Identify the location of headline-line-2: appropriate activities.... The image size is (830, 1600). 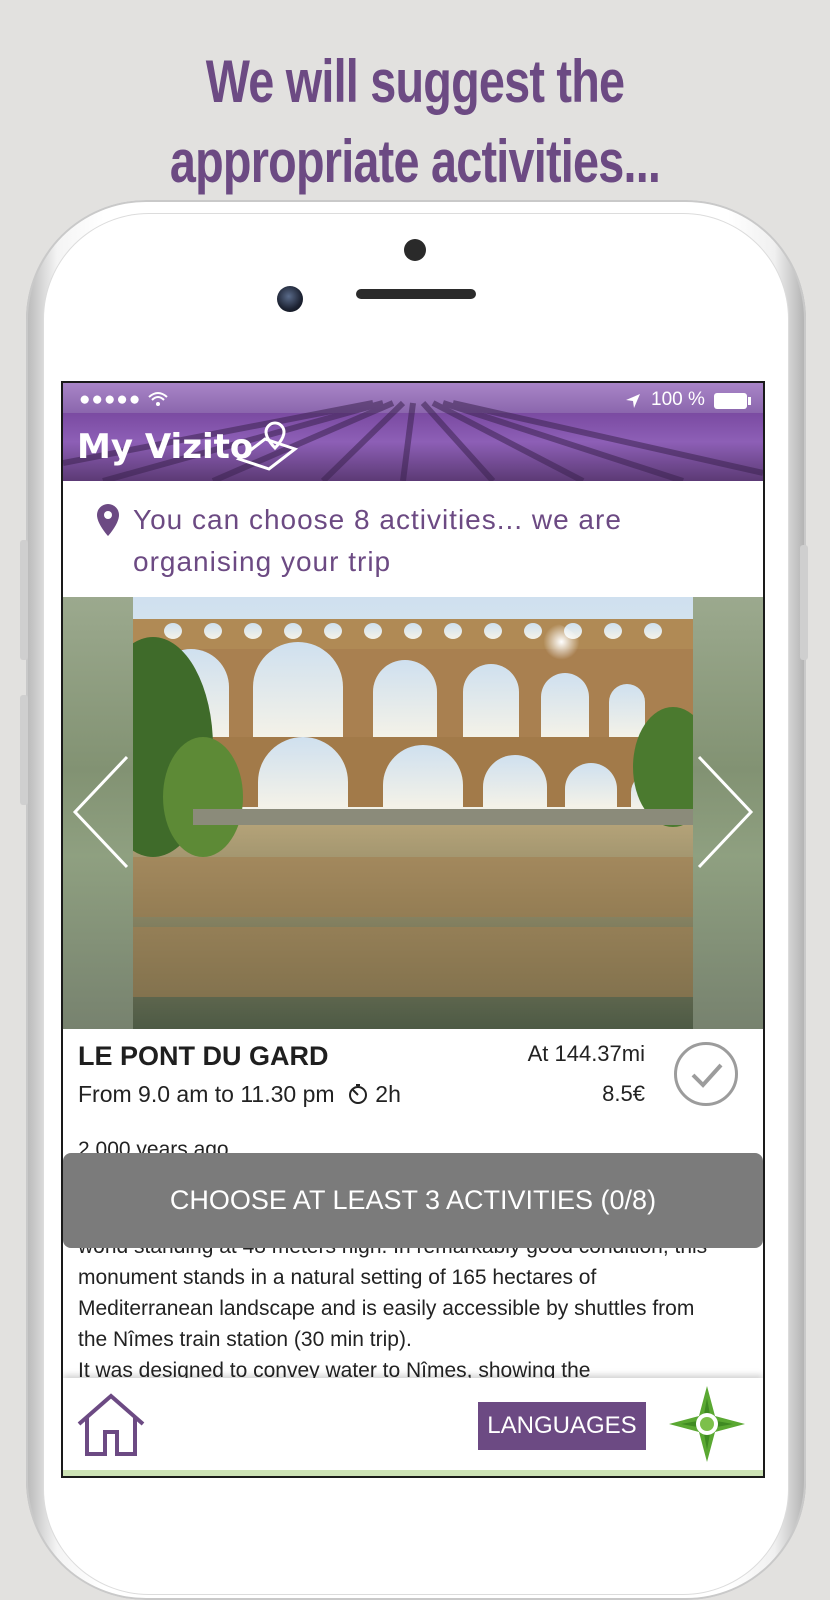
(415, 161).